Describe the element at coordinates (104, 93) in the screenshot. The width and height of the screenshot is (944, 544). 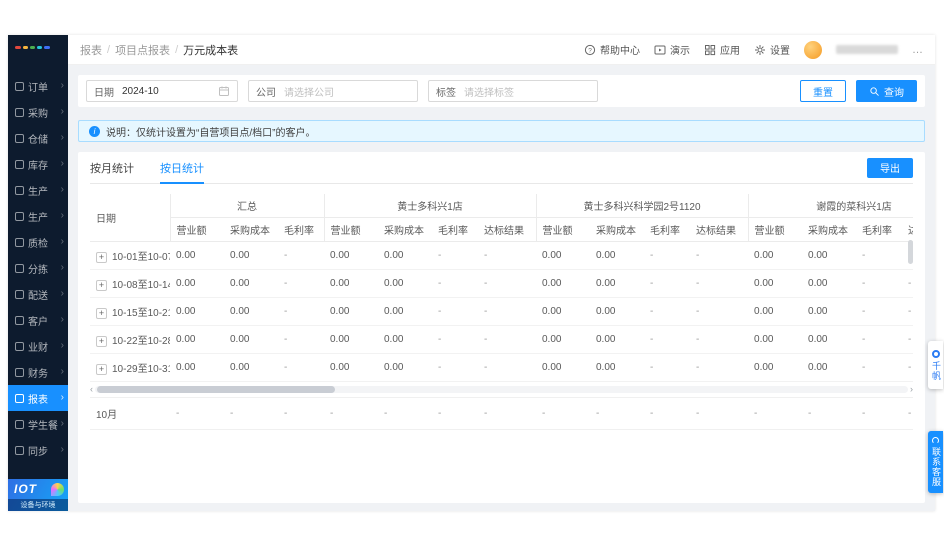
I see `date-field-label: 日期` at that location.